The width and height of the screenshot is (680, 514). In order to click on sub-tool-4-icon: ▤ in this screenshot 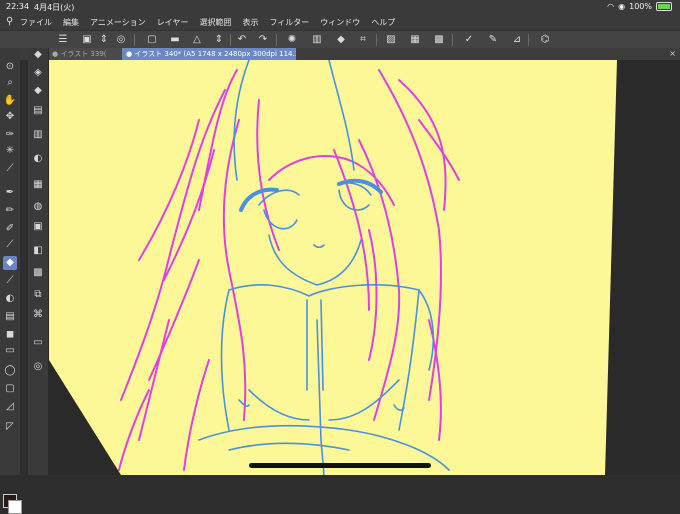, I will do `click(38, 111)`.